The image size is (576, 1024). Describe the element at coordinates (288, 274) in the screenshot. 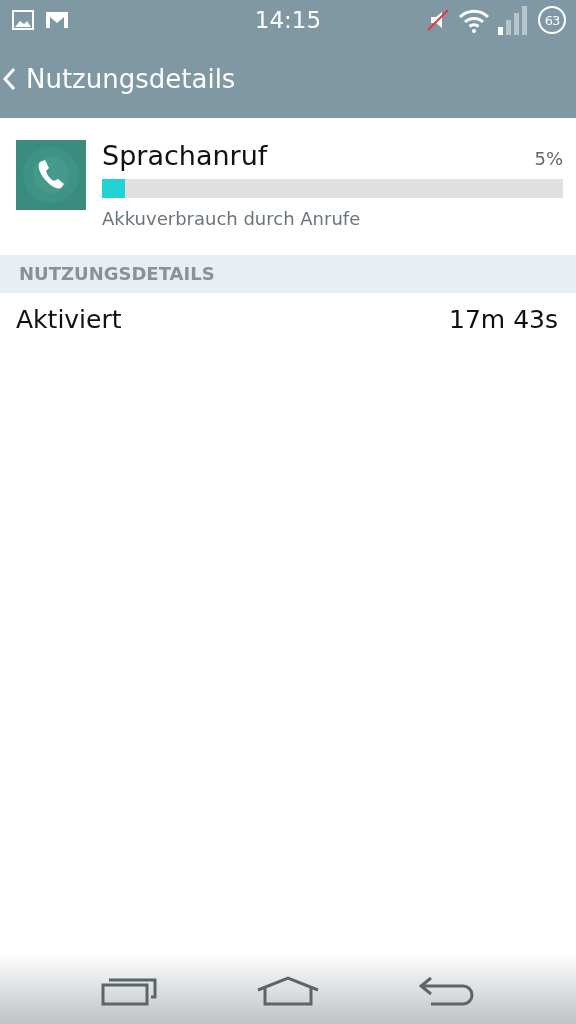

I see `section-header: NUTZUNGSDETAILS` at that location.